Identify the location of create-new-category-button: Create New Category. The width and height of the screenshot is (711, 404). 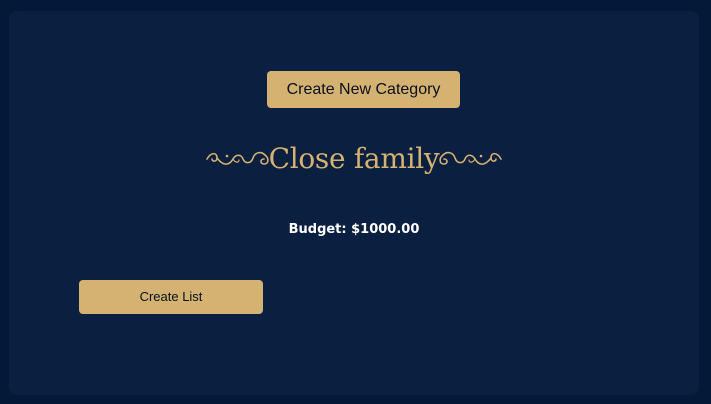
(363, 89).